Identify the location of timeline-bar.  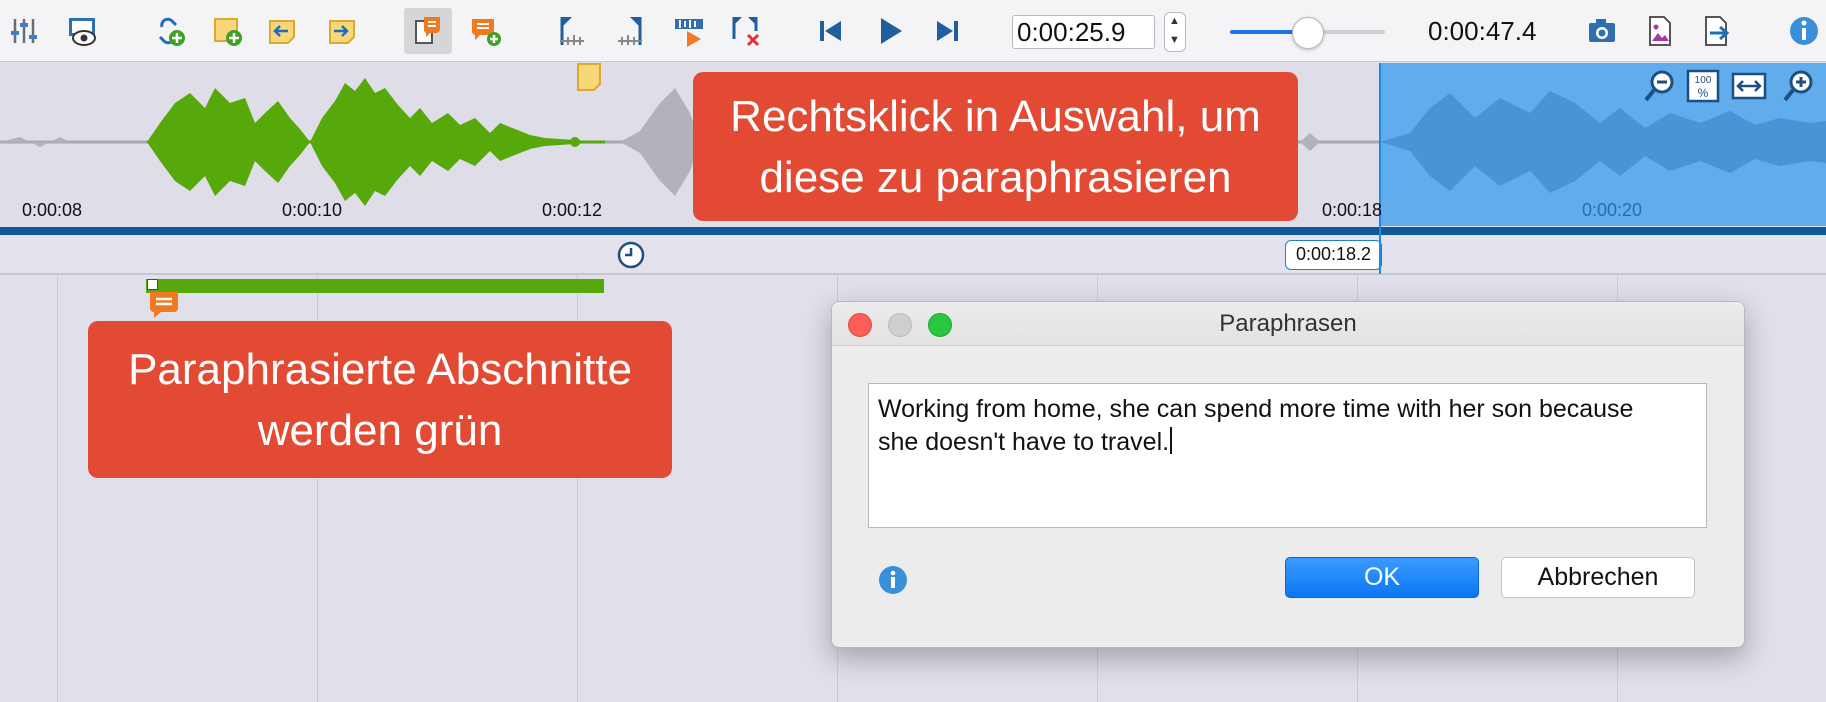
(913, 231).